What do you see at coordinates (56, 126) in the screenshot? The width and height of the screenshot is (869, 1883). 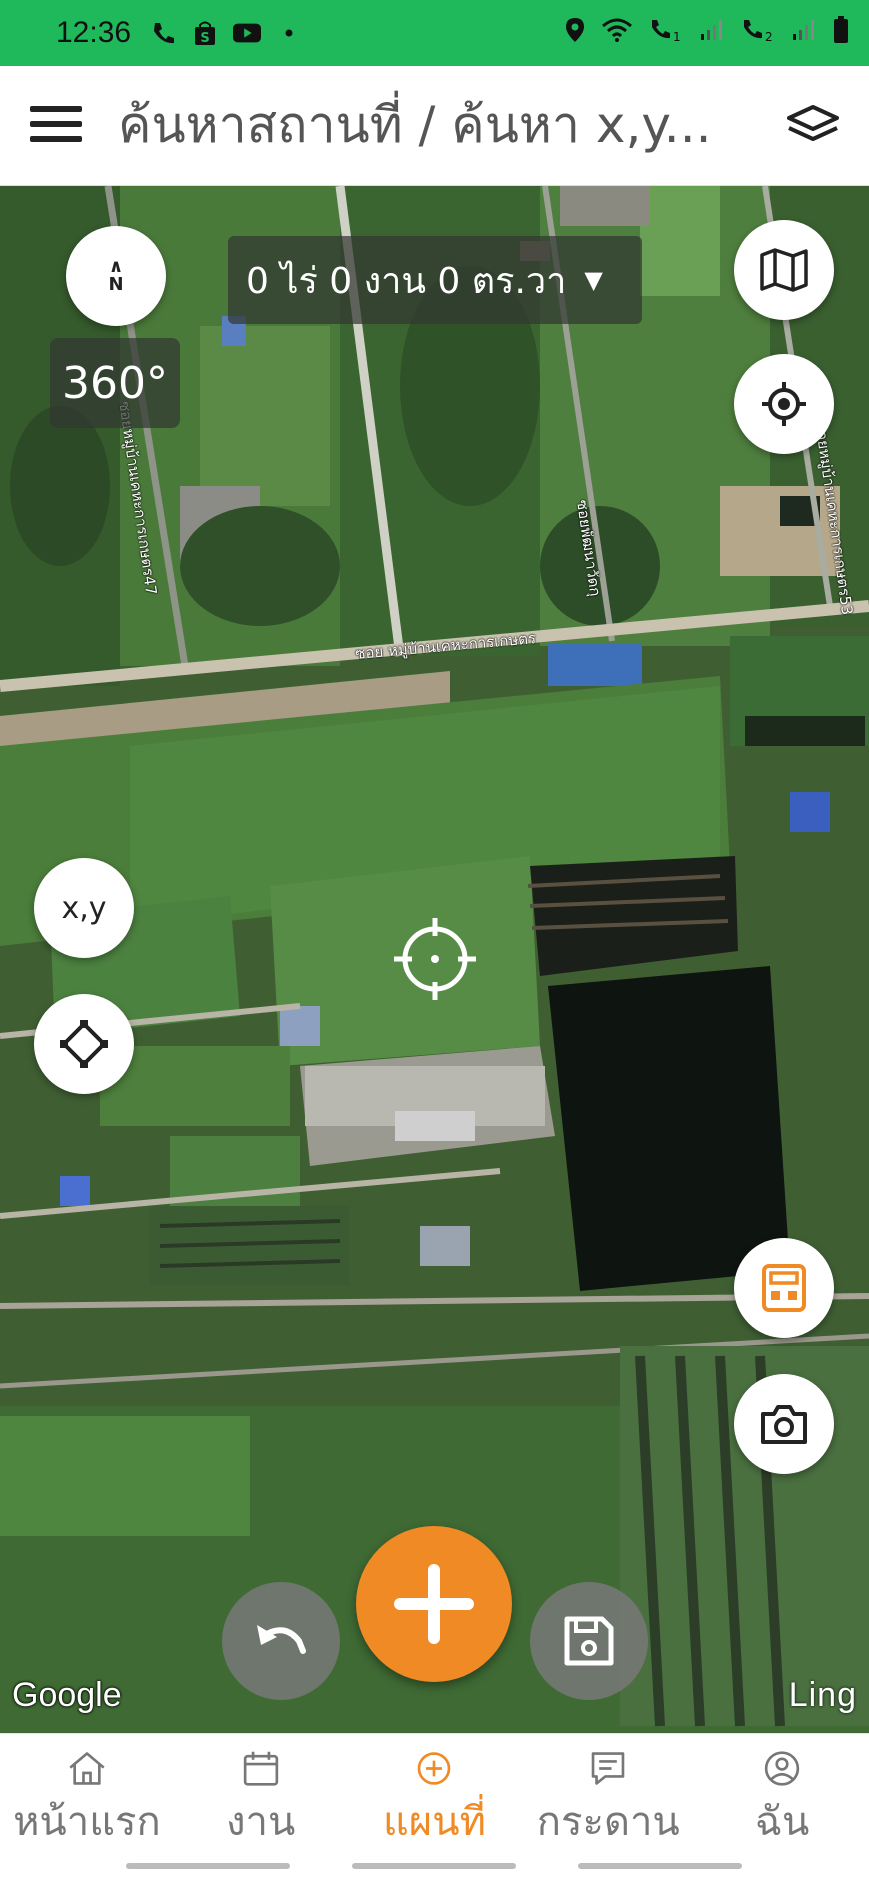 I see `menu-icon` at bounding box center [56, 126].